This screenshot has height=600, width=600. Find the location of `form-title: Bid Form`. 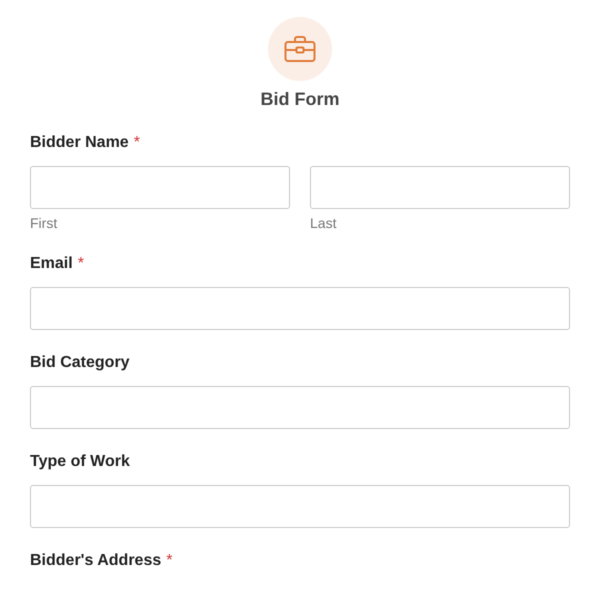

form-title: Bid Form is located at coordinates (300, 99).